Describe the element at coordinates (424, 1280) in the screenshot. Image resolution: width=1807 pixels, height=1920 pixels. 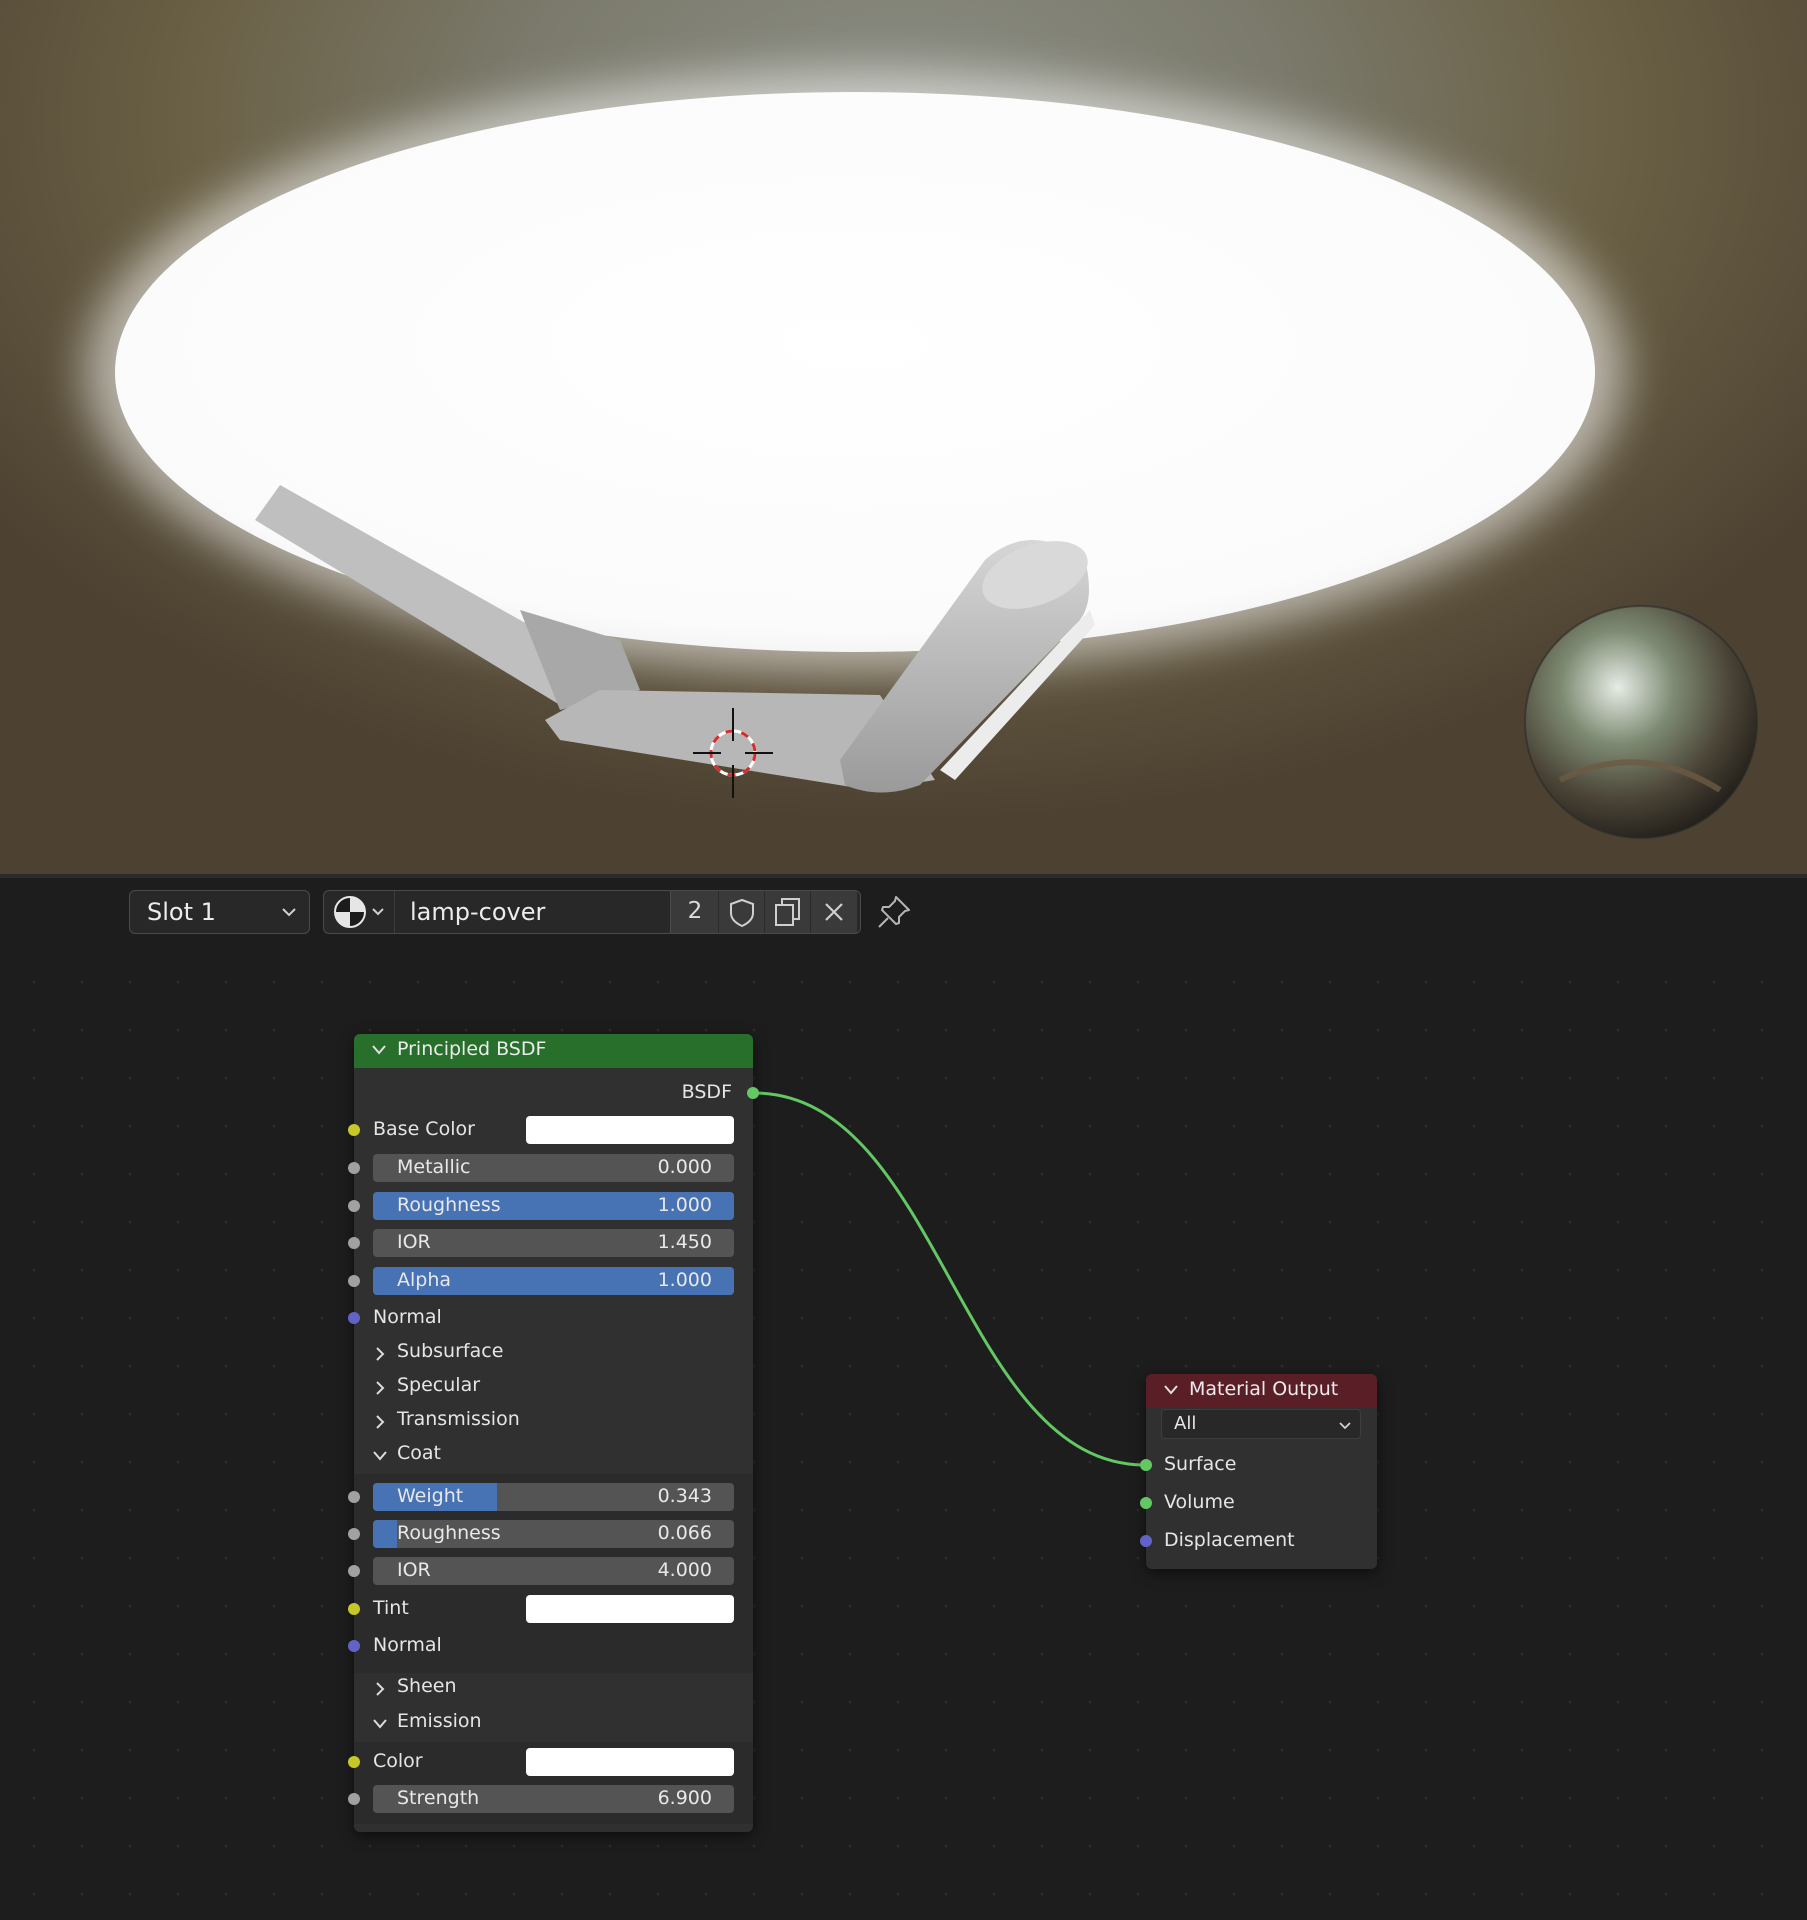
I see `slider-label: Alpha` at that location.